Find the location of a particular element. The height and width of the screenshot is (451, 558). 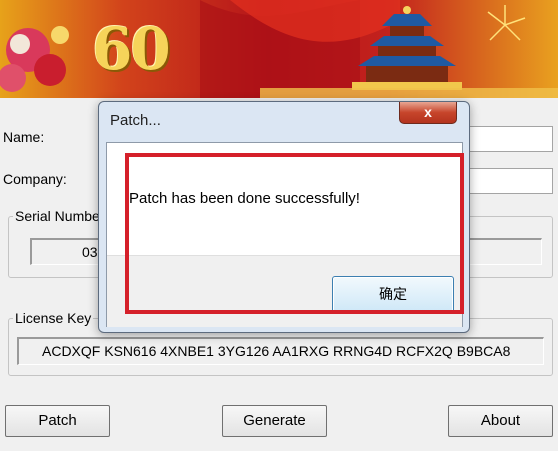

name-label: Name: is located at coordinates (24, 137).